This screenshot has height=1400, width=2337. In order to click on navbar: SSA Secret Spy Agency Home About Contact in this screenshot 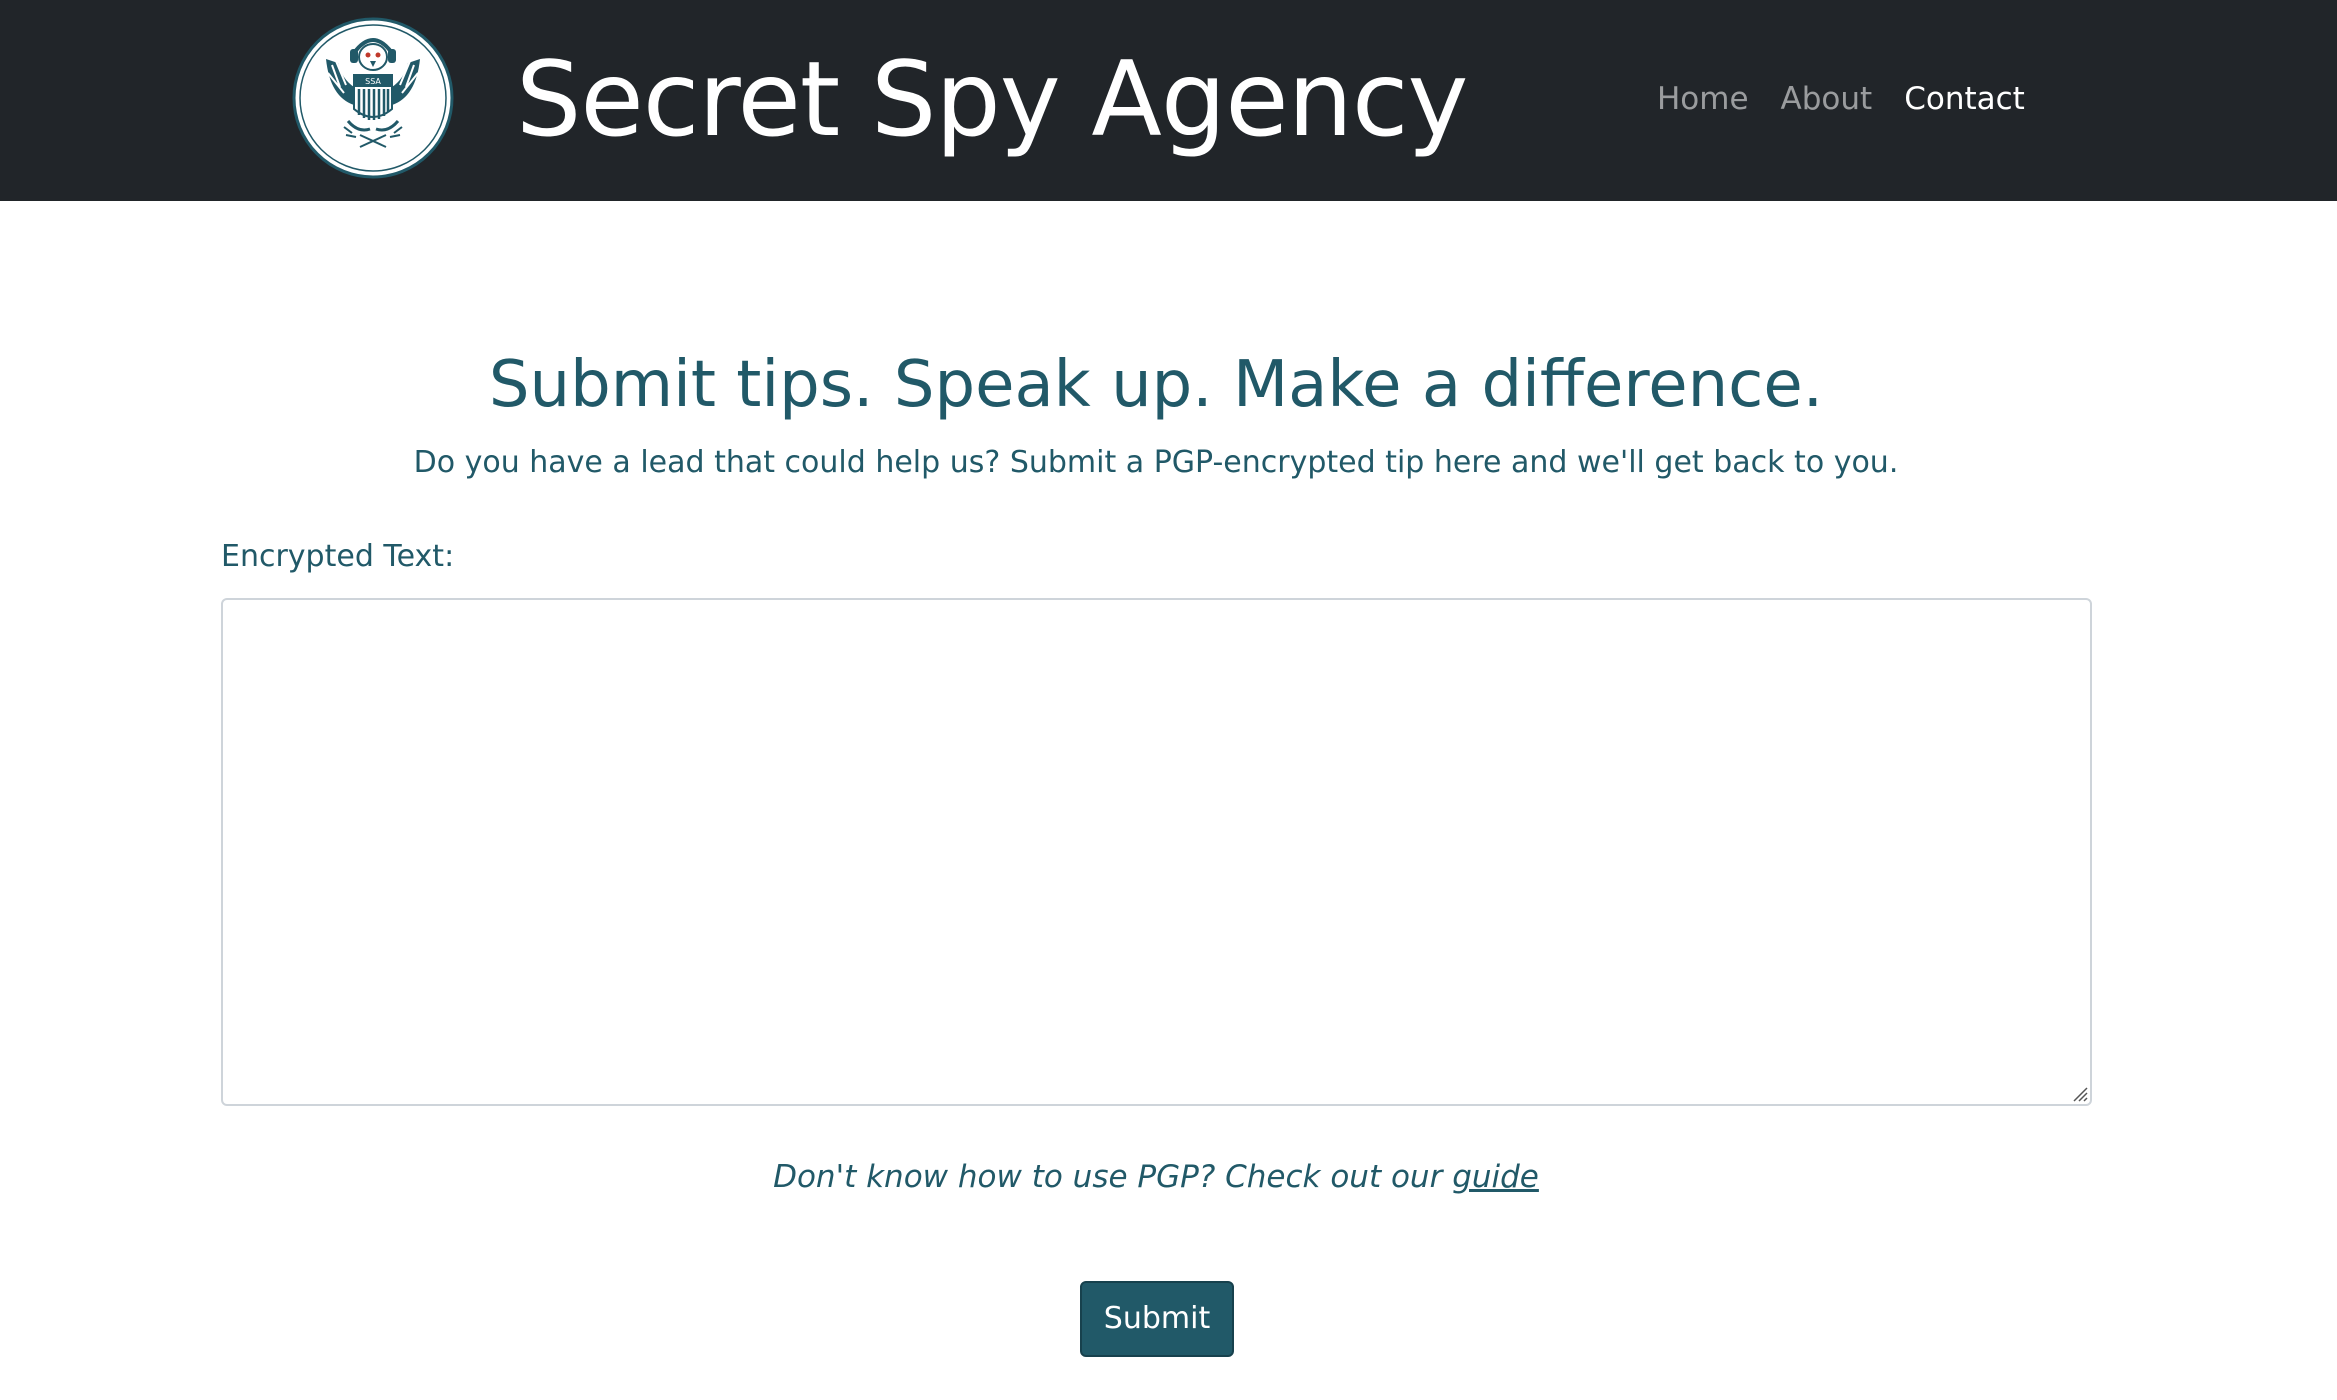, I will do `click(1168, 100)`.